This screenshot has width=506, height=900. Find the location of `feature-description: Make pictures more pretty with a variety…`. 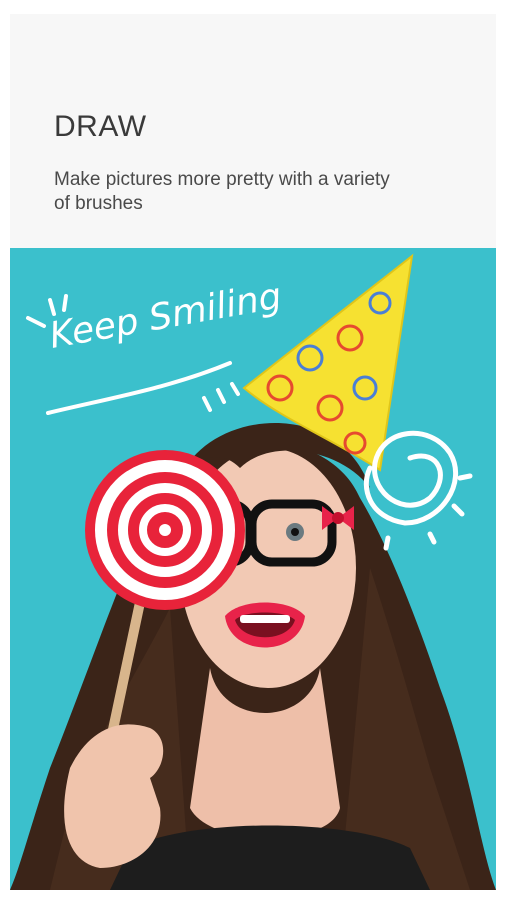

feature-description: Make pictures more pretty with a variety… is located at coordinates (222, 191).